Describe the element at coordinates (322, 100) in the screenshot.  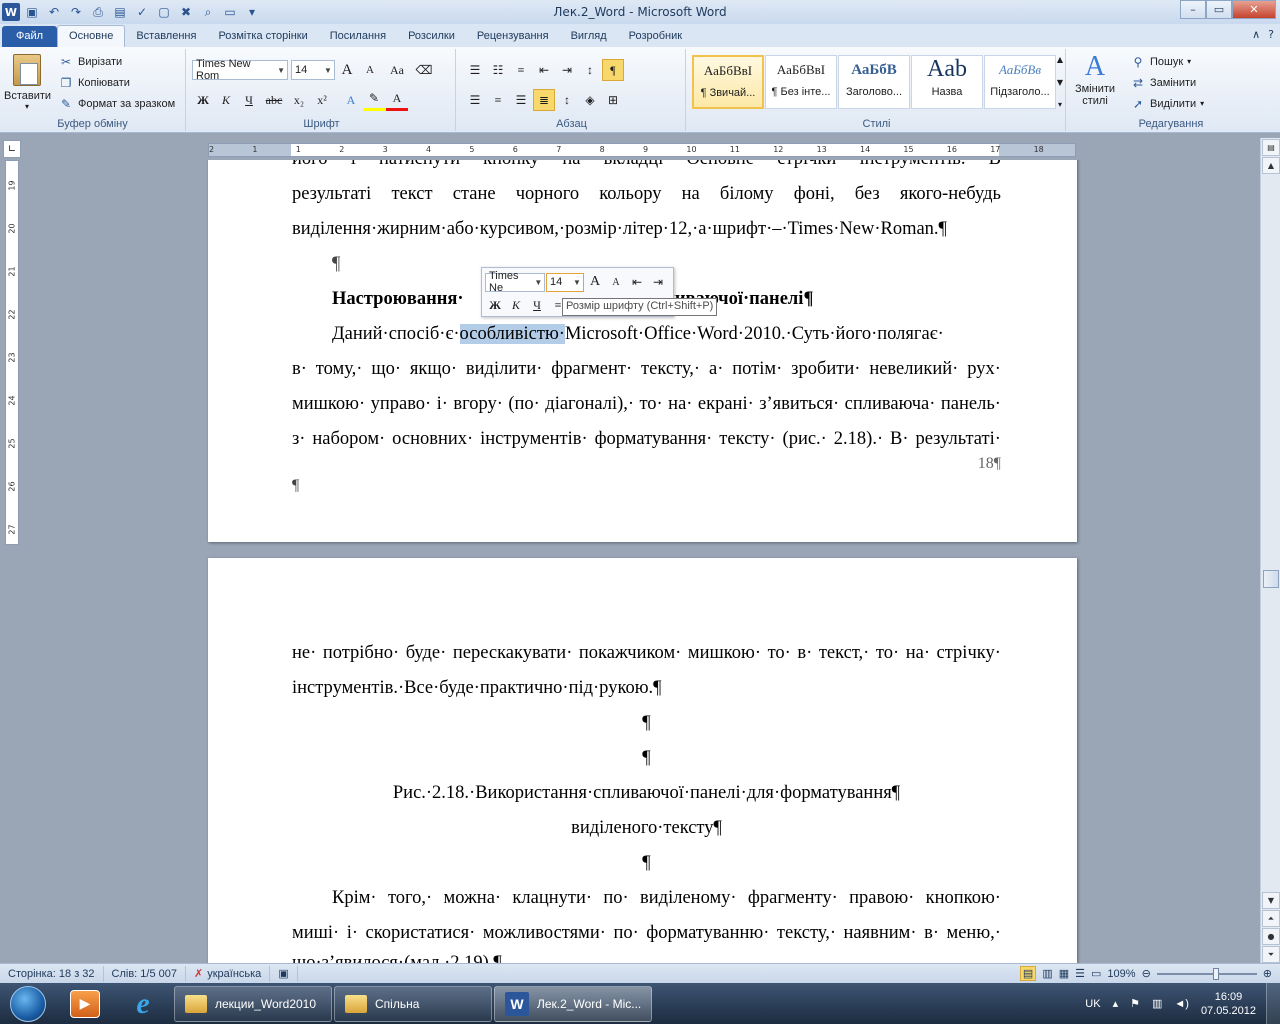
I see `superscript-button: x²` at that location.